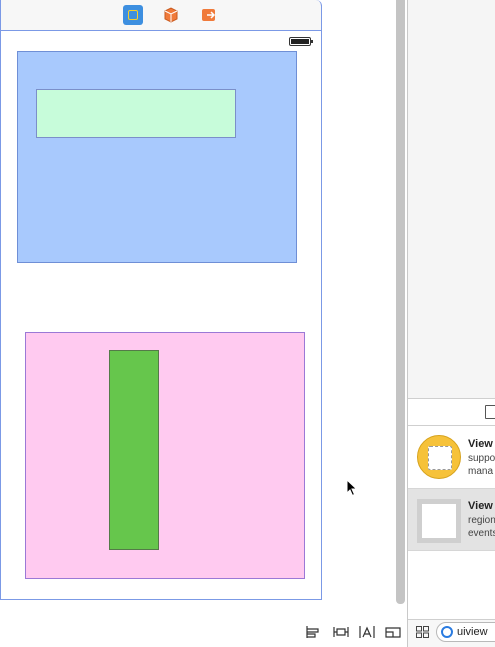 This screenshot has width=495, height=647. Describe the element at coordinates (209, 15) in the screenshot. I see `exit-icon` at that location.